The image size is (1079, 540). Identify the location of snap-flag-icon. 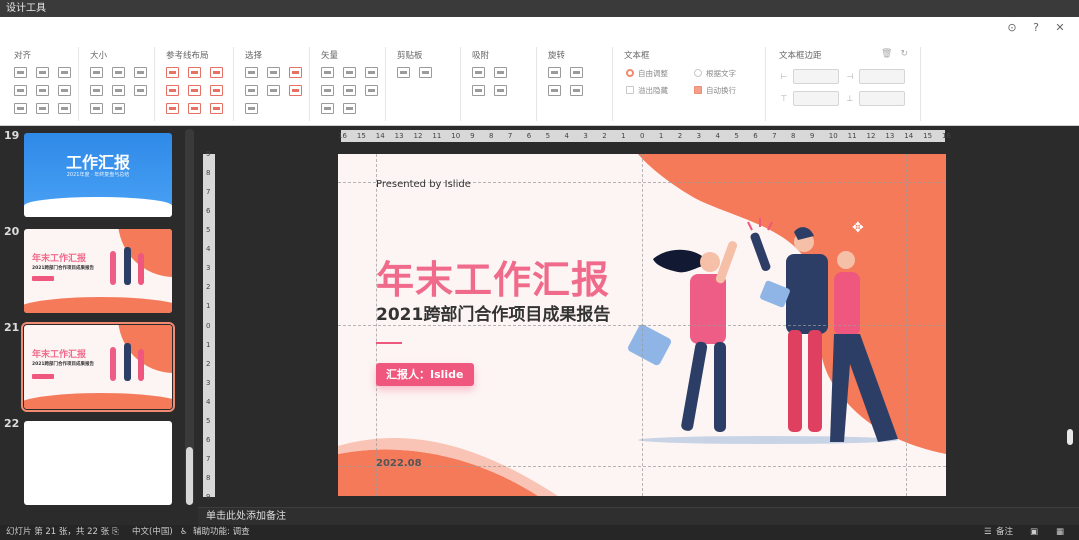
(478, 72).